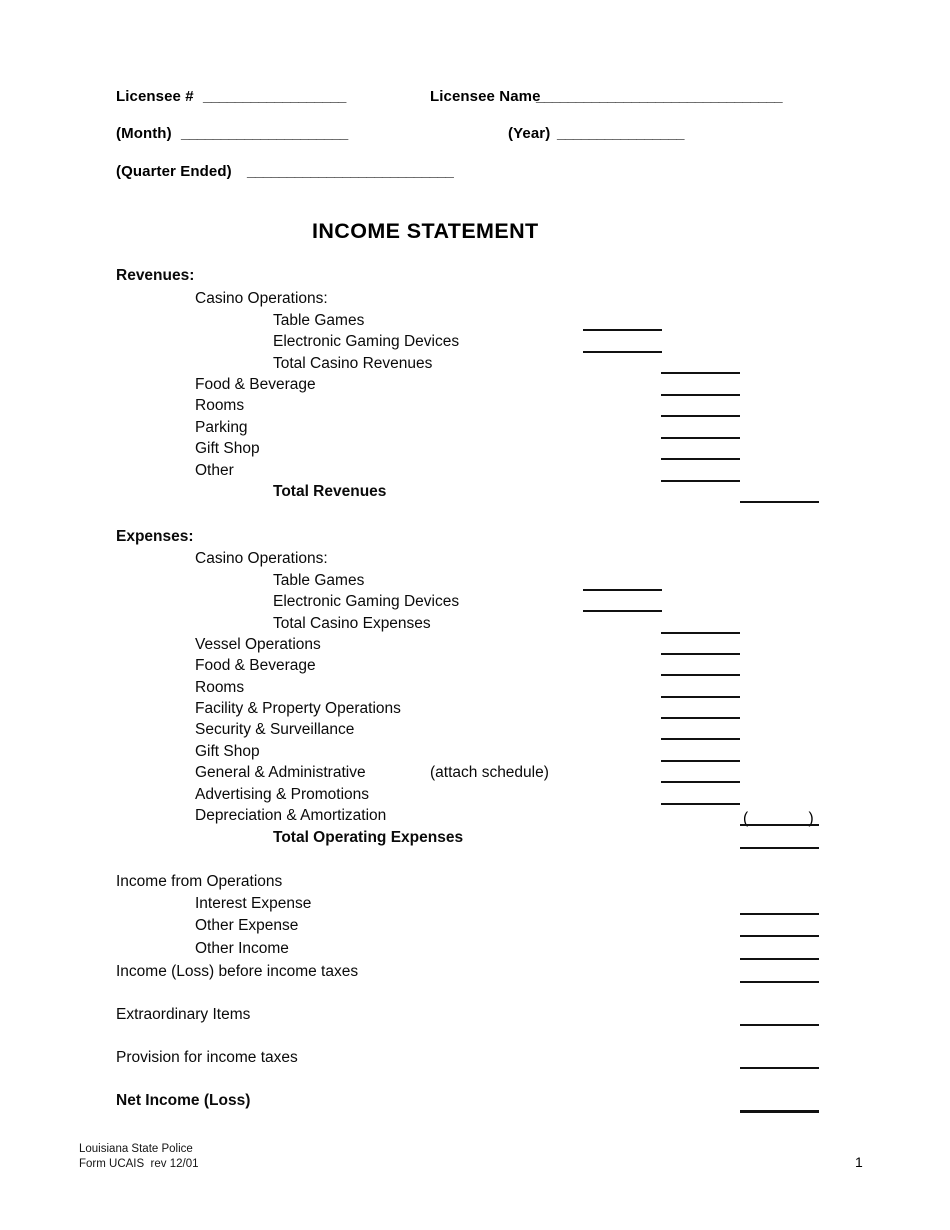 The height and width of the screenshot is (1230, 950). What do you see at coordinates (319, 320) in the screenshot?
I see `revenues-item-label: Table Games` at bounding box center [319, 320].